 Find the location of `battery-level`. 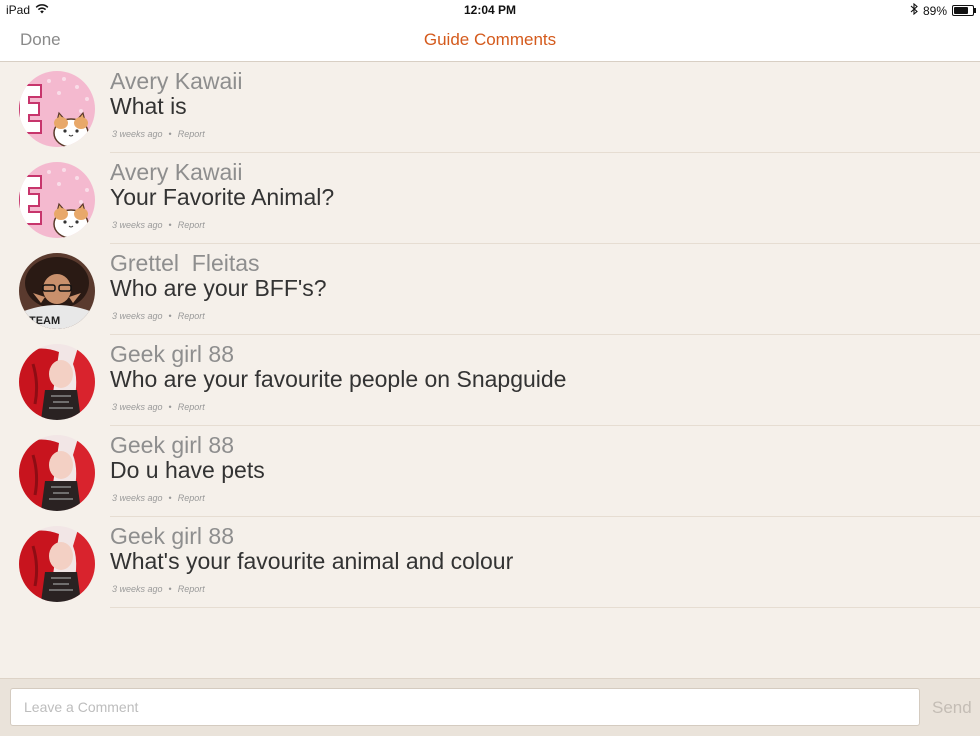

battery-level is located at coordinates (961, 10).